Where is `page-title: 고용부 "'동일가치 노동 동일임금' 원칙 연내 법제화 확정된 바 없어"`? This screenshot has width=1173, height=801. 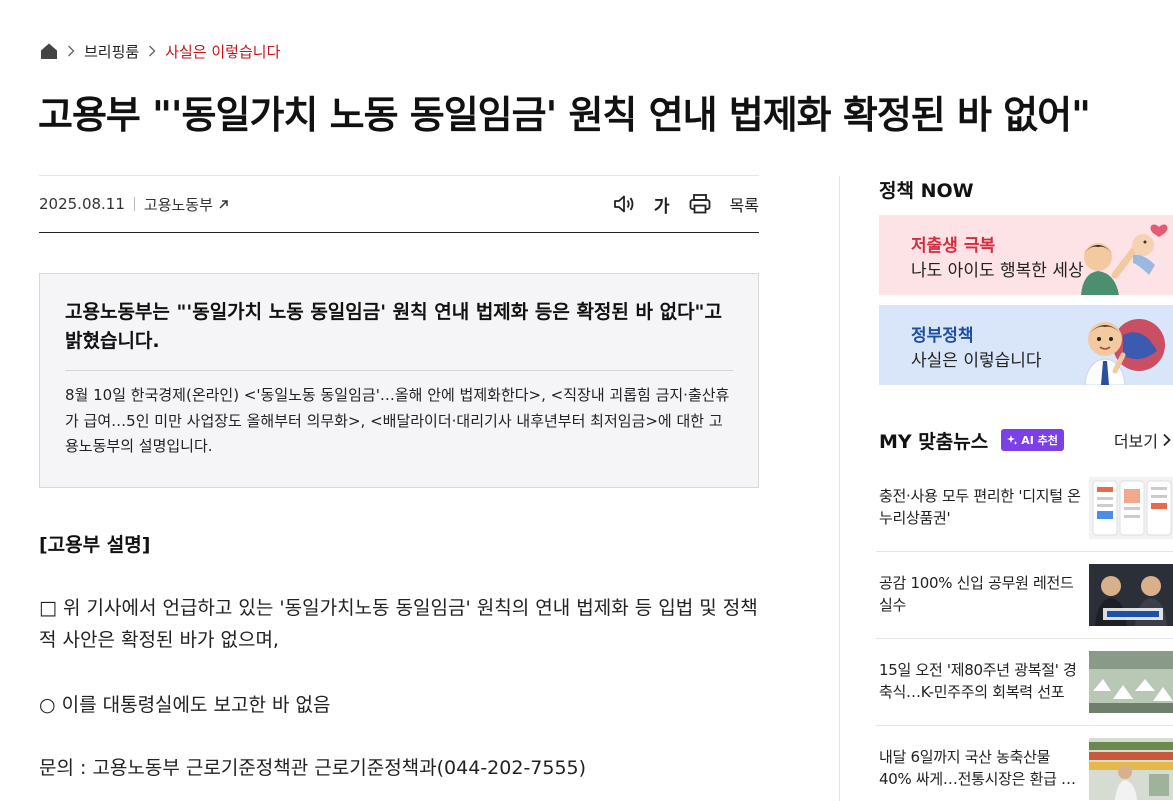 page-title: 고용부 "'동일가치 노동 동일임금' 원칙 연내 법제화 확정된 바 없어" is located at coordinates (564, 115).